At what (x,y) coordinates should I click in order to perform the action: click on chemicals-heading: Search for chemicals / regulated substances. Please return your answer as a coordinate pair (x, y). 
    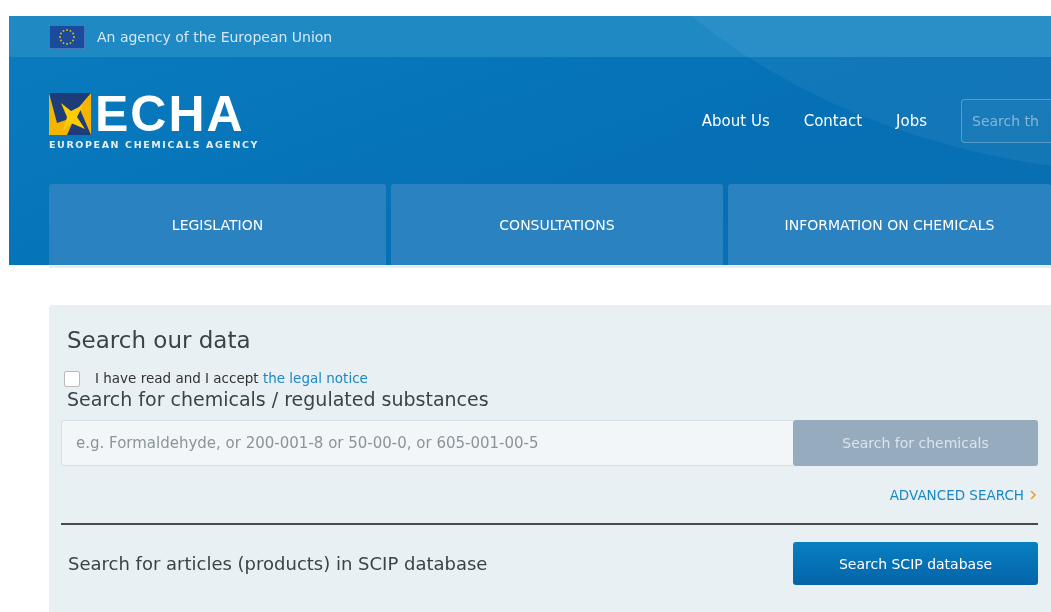
    Looking at the image, I should click on (278, 399).